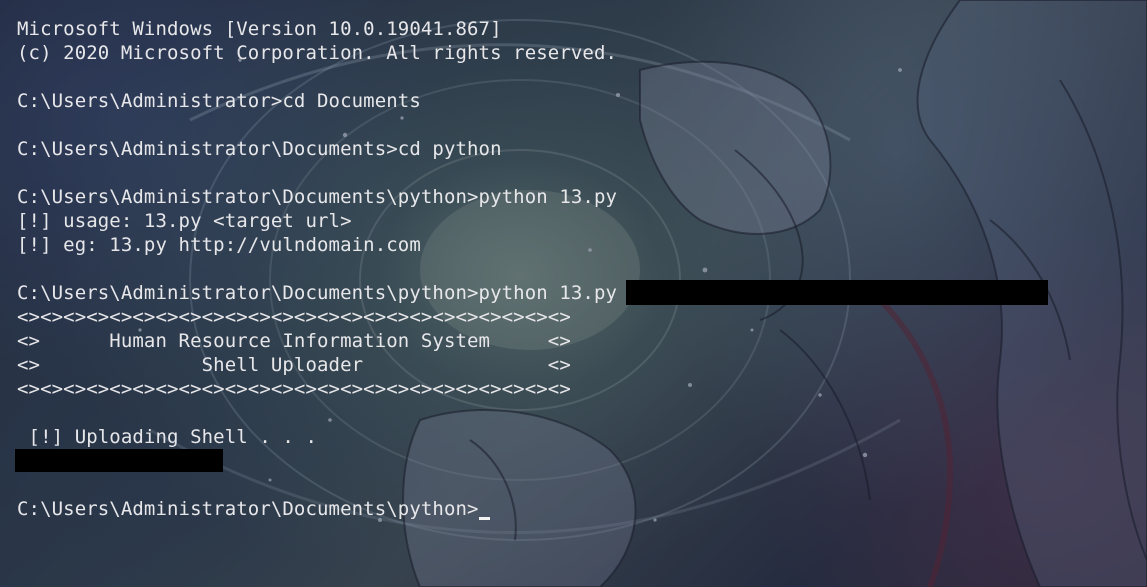  What do you see at coordinates (294, 365) in the screenshot?
I see `banner-subtitle-line: <> Shell Uploader <>` at bounding box center [294, 365].